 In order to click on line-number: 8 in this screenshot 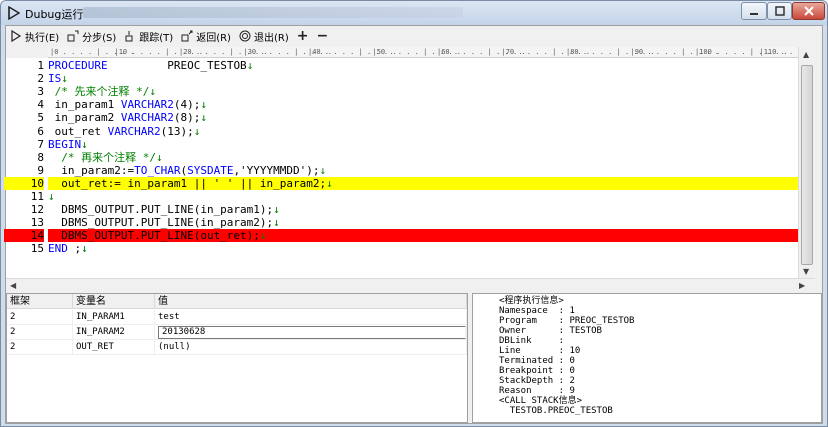, I will do `click(40, 157)`.